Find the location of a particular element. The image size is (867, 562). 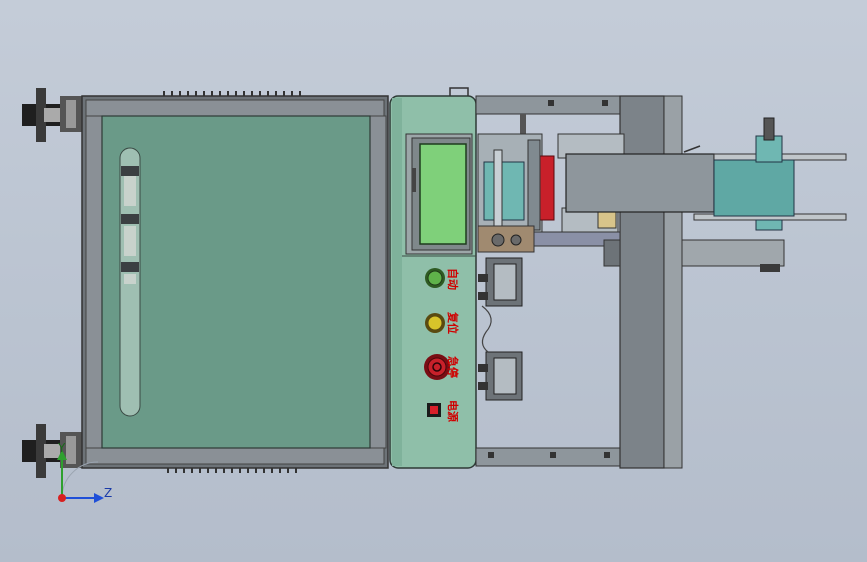

power-switch is located at coordinates (434, 410).